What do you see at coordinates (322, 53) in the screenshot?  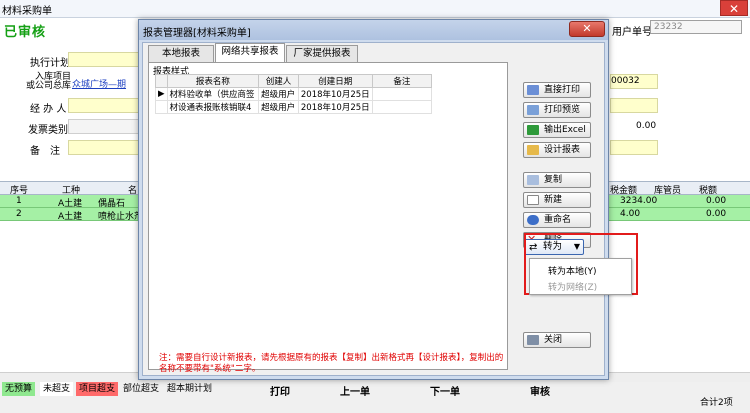 I see `tab-vendor-reports: 厂家提供报表` at bounding box center [322, 53].